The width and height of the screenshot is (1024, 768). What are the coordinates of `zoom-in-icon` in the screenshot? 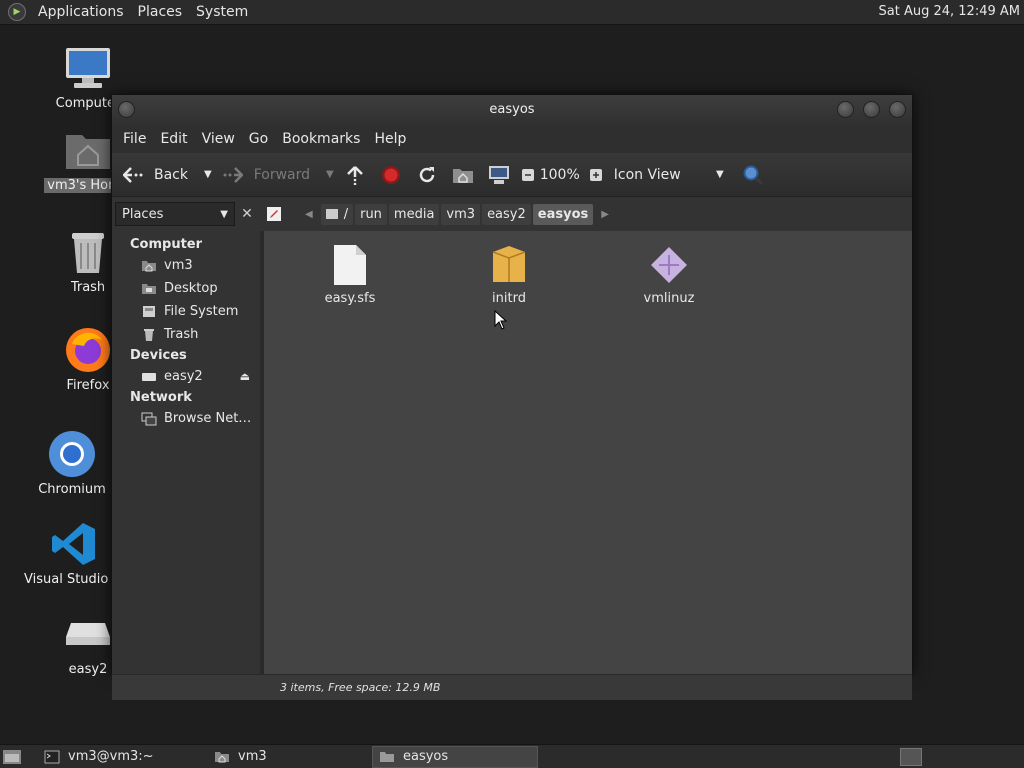 It's located at (596, 175).